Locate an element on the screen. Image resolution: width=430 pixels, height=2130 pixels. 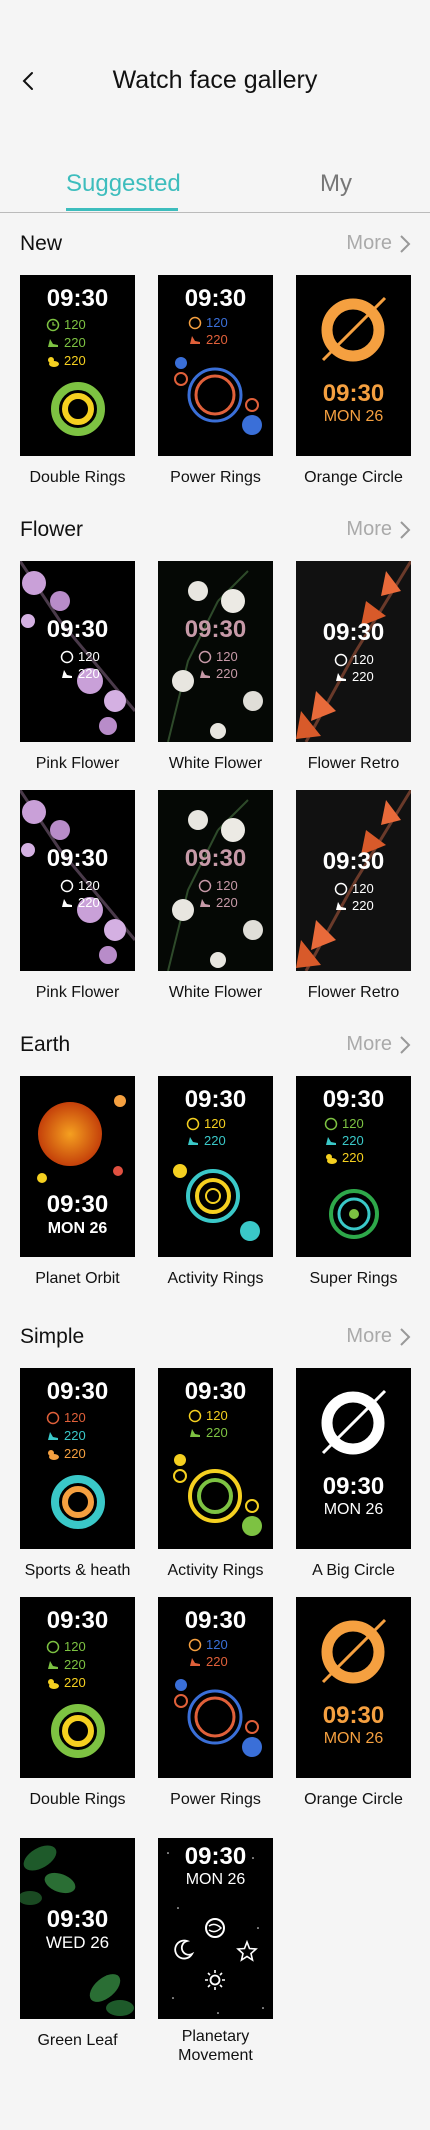
tab-bar: Suggested My is located at coordinates (215, 192).